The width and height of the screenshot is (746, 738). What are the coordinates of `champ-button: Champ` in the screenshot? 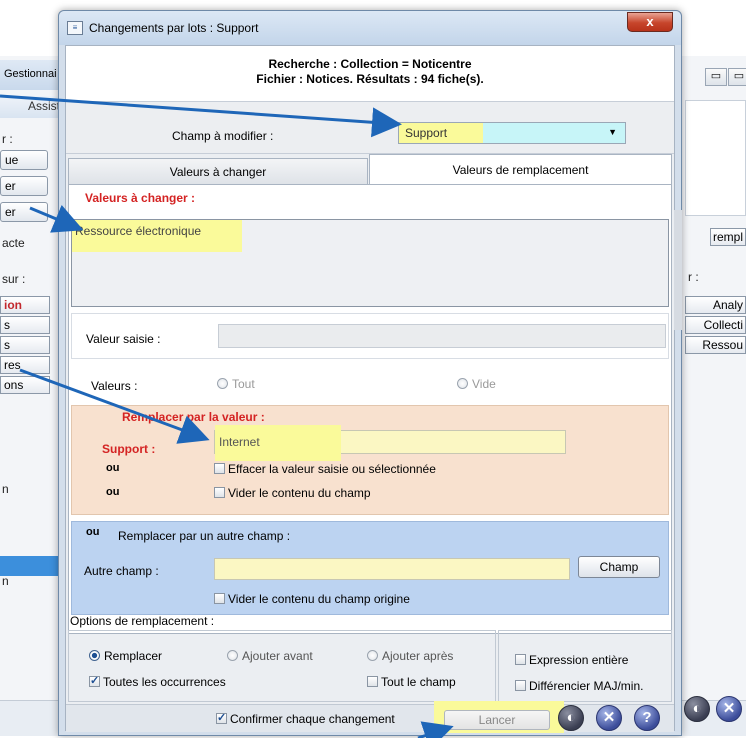 It's located at (619, 567).